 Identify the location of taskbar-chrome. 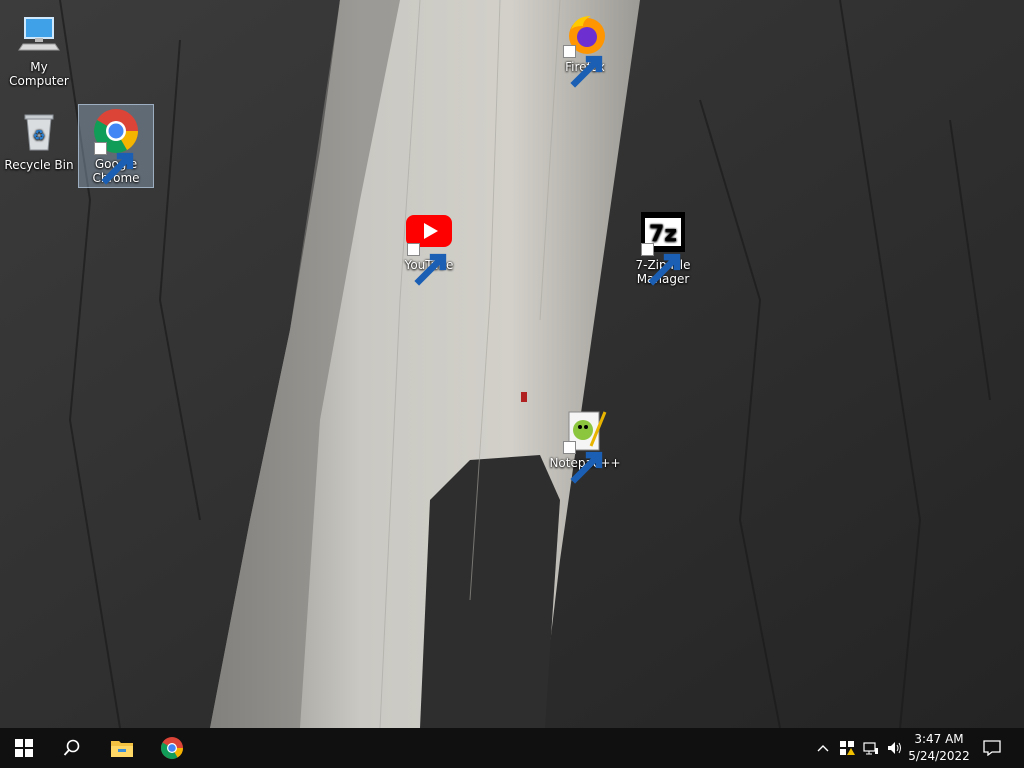
(172, 748).